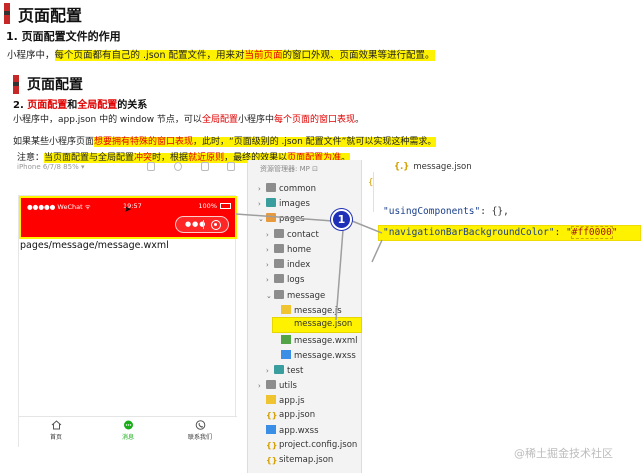  What do you see at coordinates (563, 453) in the screenshot?
I see `watermark: @稀土掘金技术社区` at bounding box center [563, 453].